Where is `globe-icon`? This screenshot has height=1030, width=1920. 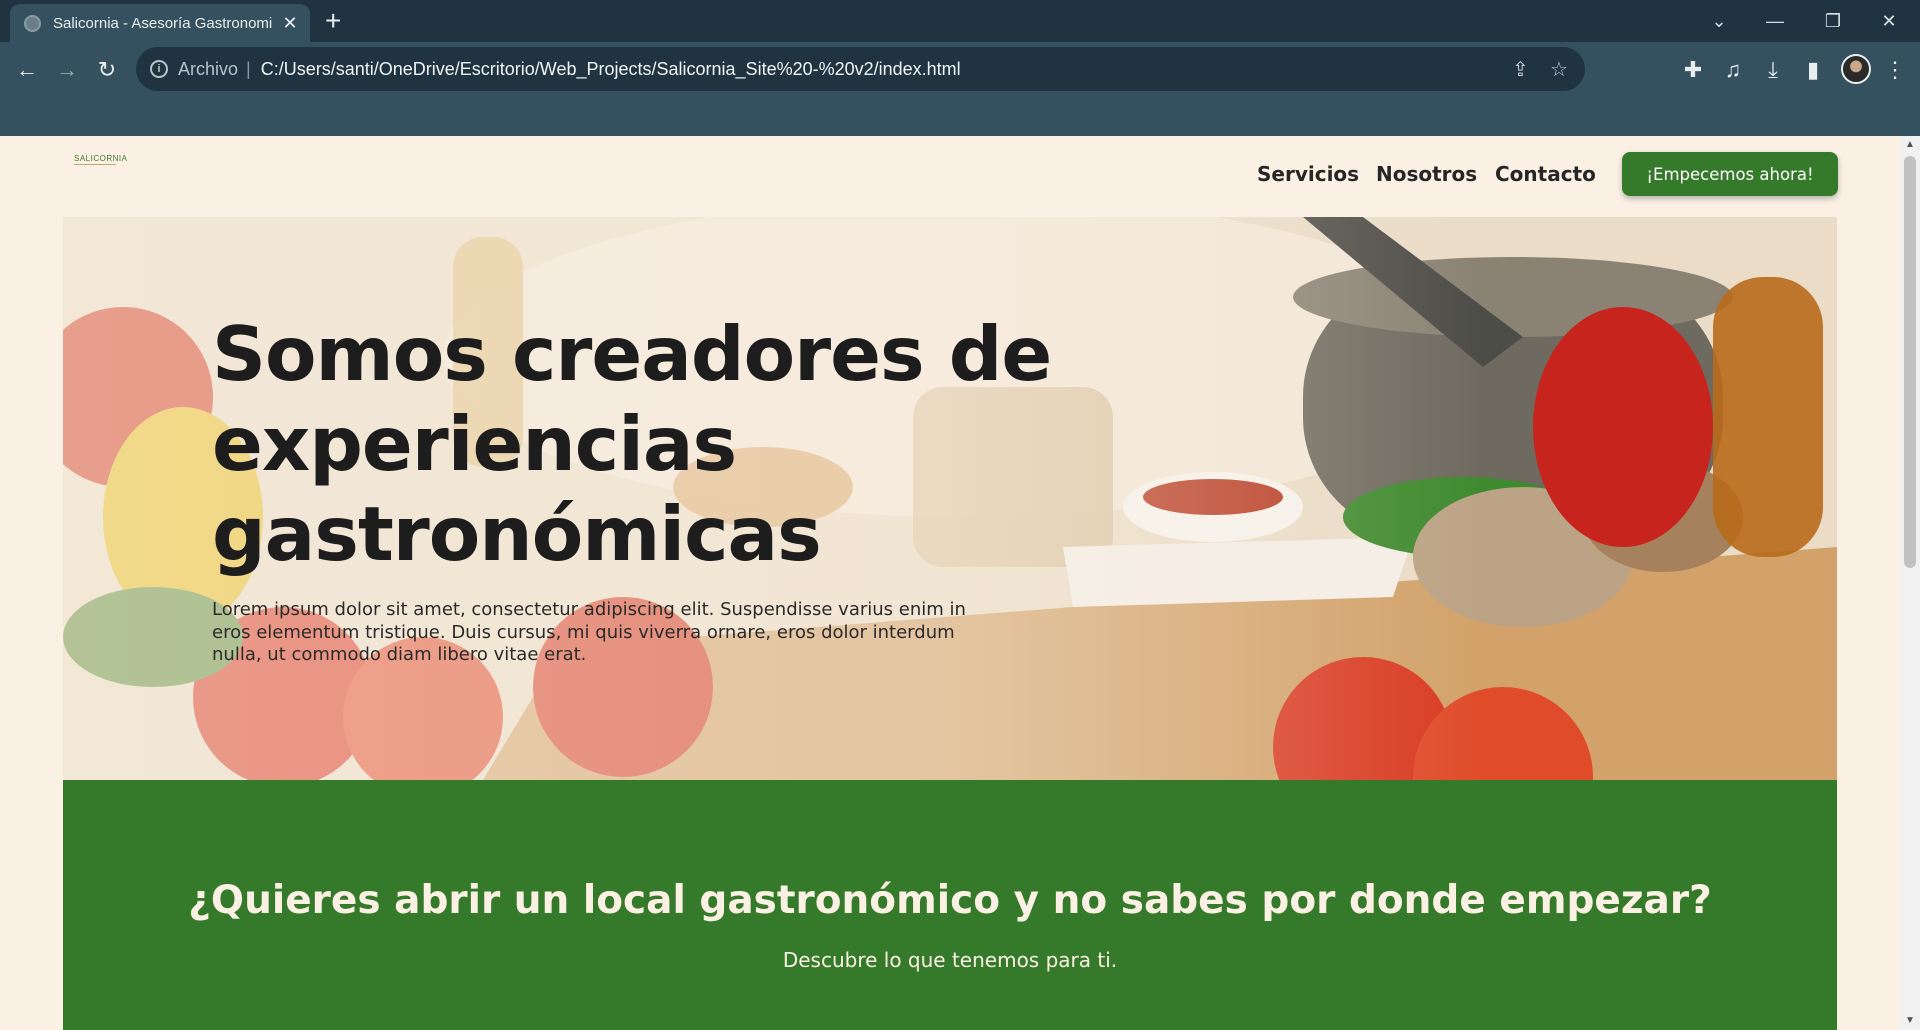
globe-icon is located at coordinates (32, 23).